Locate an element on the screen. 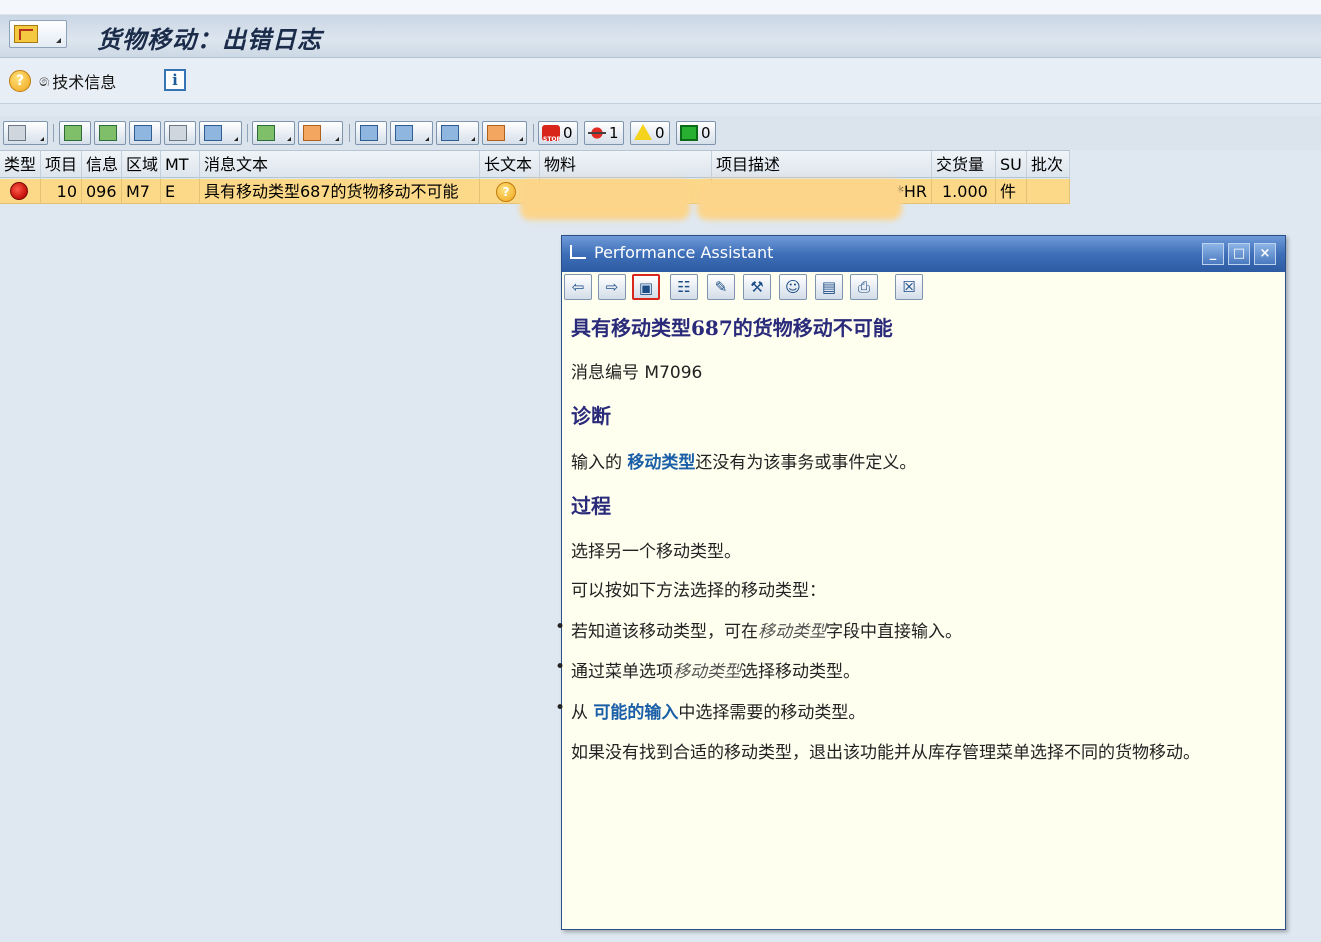 The width and height of the screenshot is (1321, 942). possible-entries-link: 可能的输入 is located at coordinates (635, 713).